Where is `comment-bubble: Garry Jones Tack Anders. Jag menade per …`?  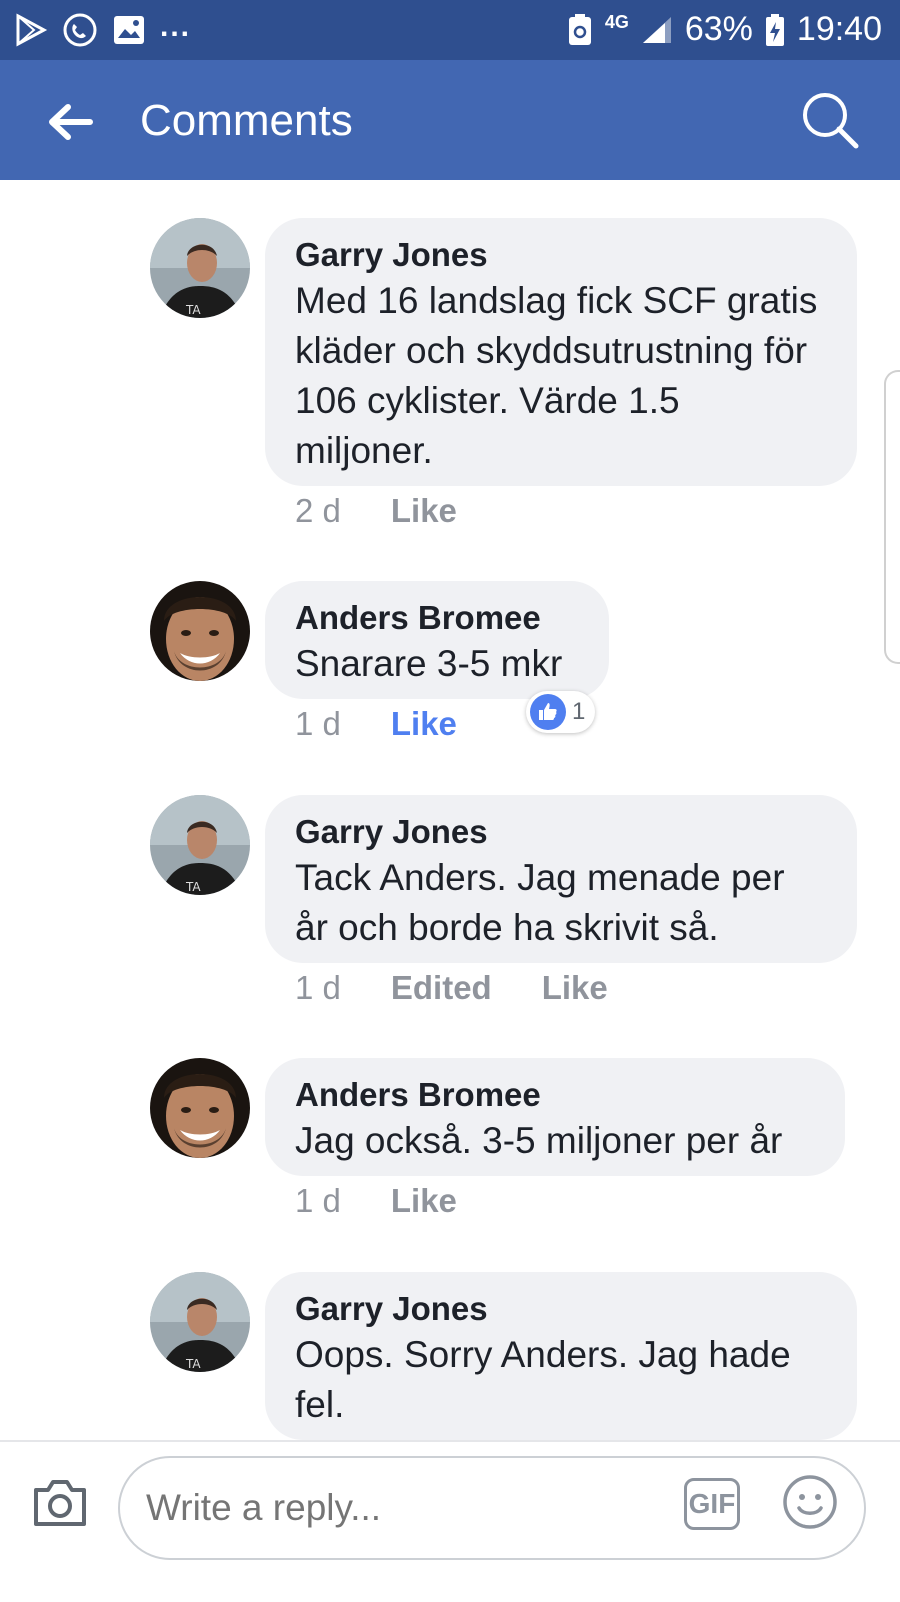
comment-bubble: Garry Jones Tack Anders. Jag menade per … is located at coordinates (561, 879).